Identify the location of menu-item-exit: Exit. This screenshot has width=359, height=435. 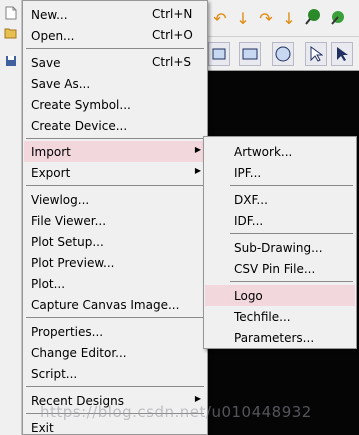
(115, 426).